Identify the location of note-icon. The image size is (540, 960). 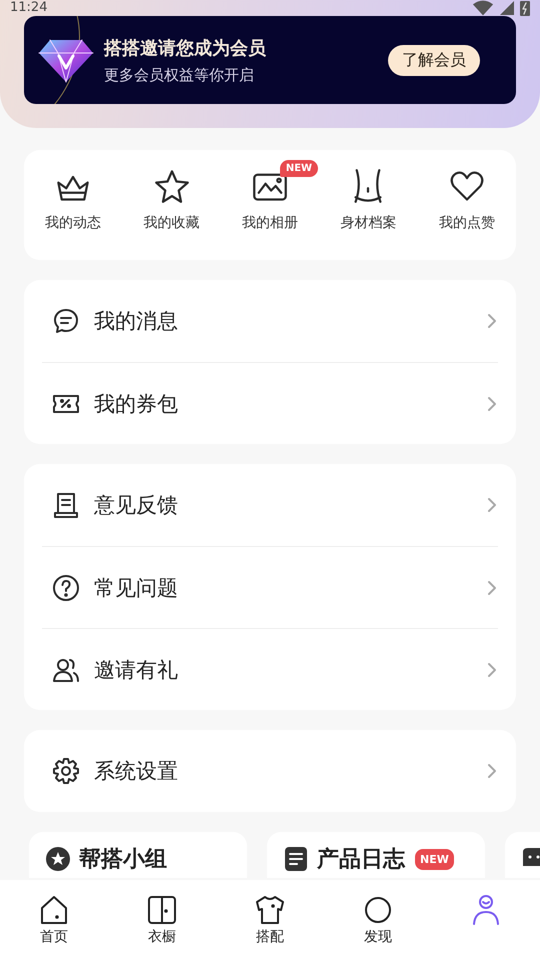
(296, 859).